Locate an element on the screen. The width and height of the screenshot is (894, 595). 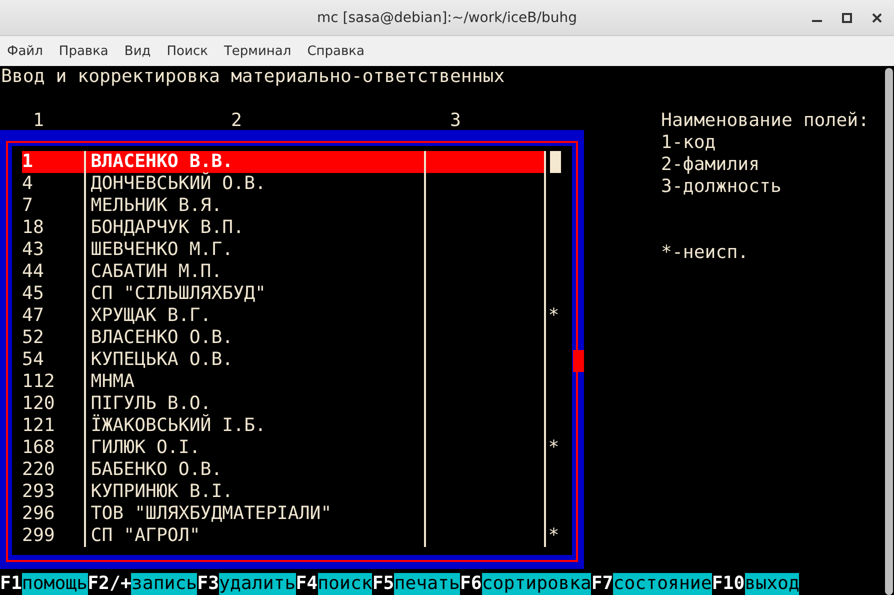
name-cell: МЕЛЬНИК В.Я. is located at coordinates (254, 206).